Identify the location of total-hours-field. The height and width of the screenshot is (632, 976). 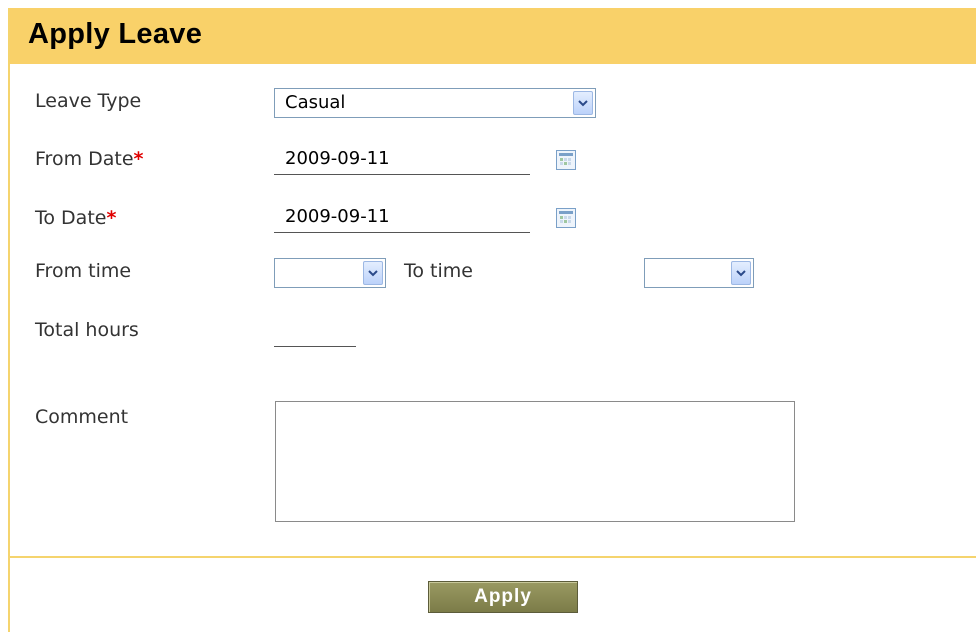
(315, 337).